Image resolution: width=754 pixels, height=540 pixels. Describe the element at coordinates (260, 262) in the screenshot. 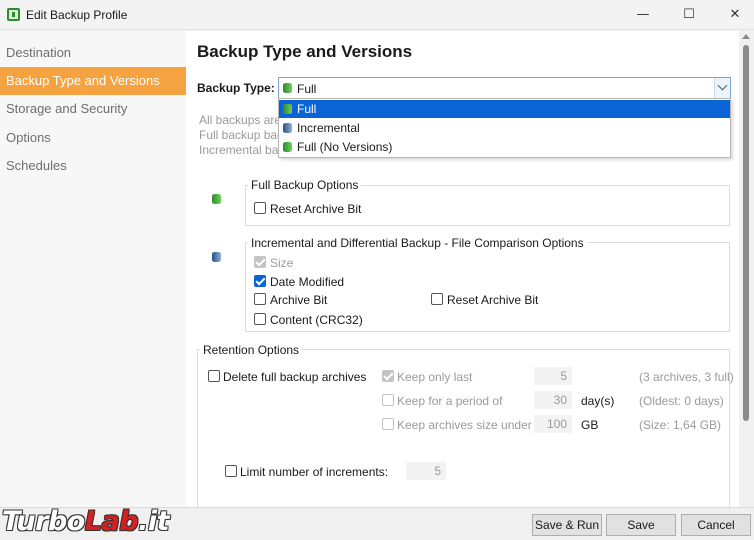

I see `size-checkbox` at that location.